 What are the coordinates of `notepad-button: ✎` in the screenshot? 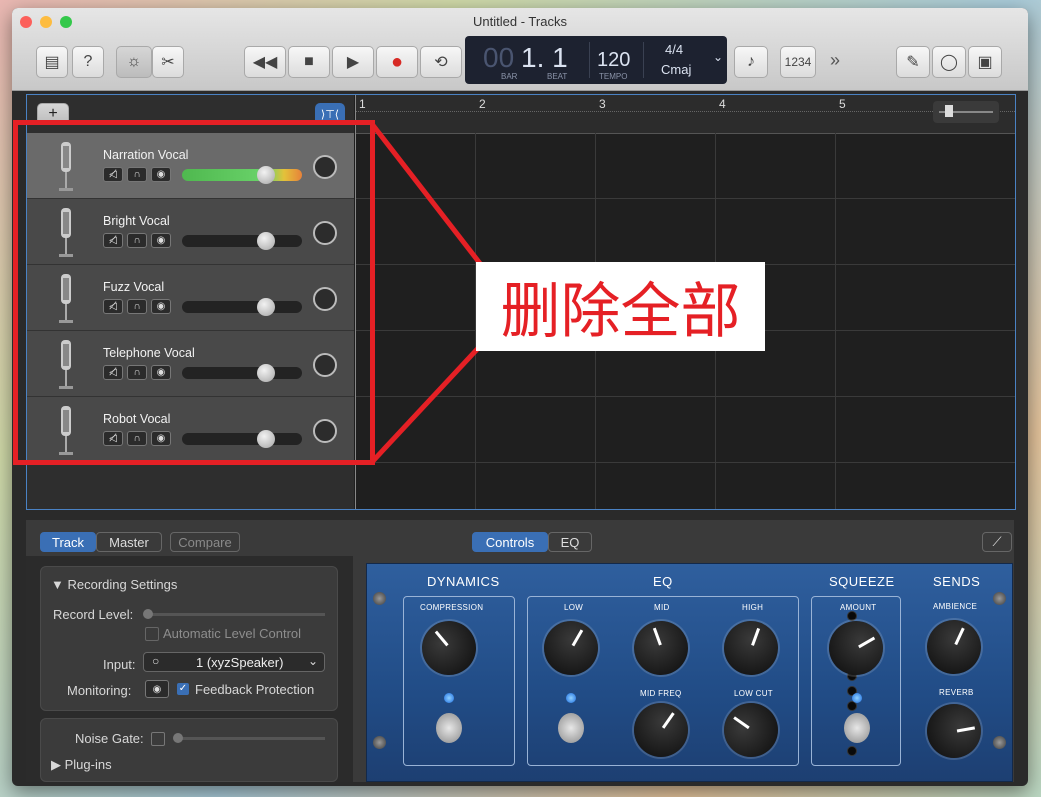 It's located at (913, 62).